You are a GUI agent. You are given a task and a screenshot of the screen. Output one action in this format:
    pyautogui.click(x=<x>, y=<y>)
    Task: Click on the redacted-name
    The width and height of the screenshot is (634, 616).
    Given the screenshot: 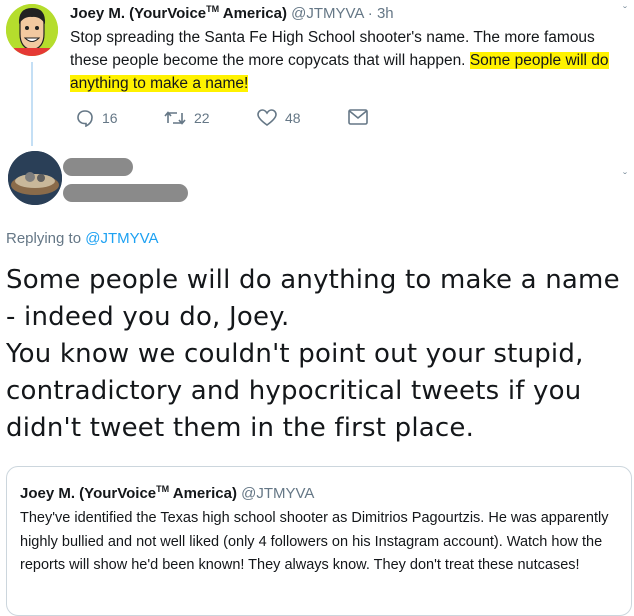 What is the action you would take?
    pyautogui.click(x=98, y=167)
    